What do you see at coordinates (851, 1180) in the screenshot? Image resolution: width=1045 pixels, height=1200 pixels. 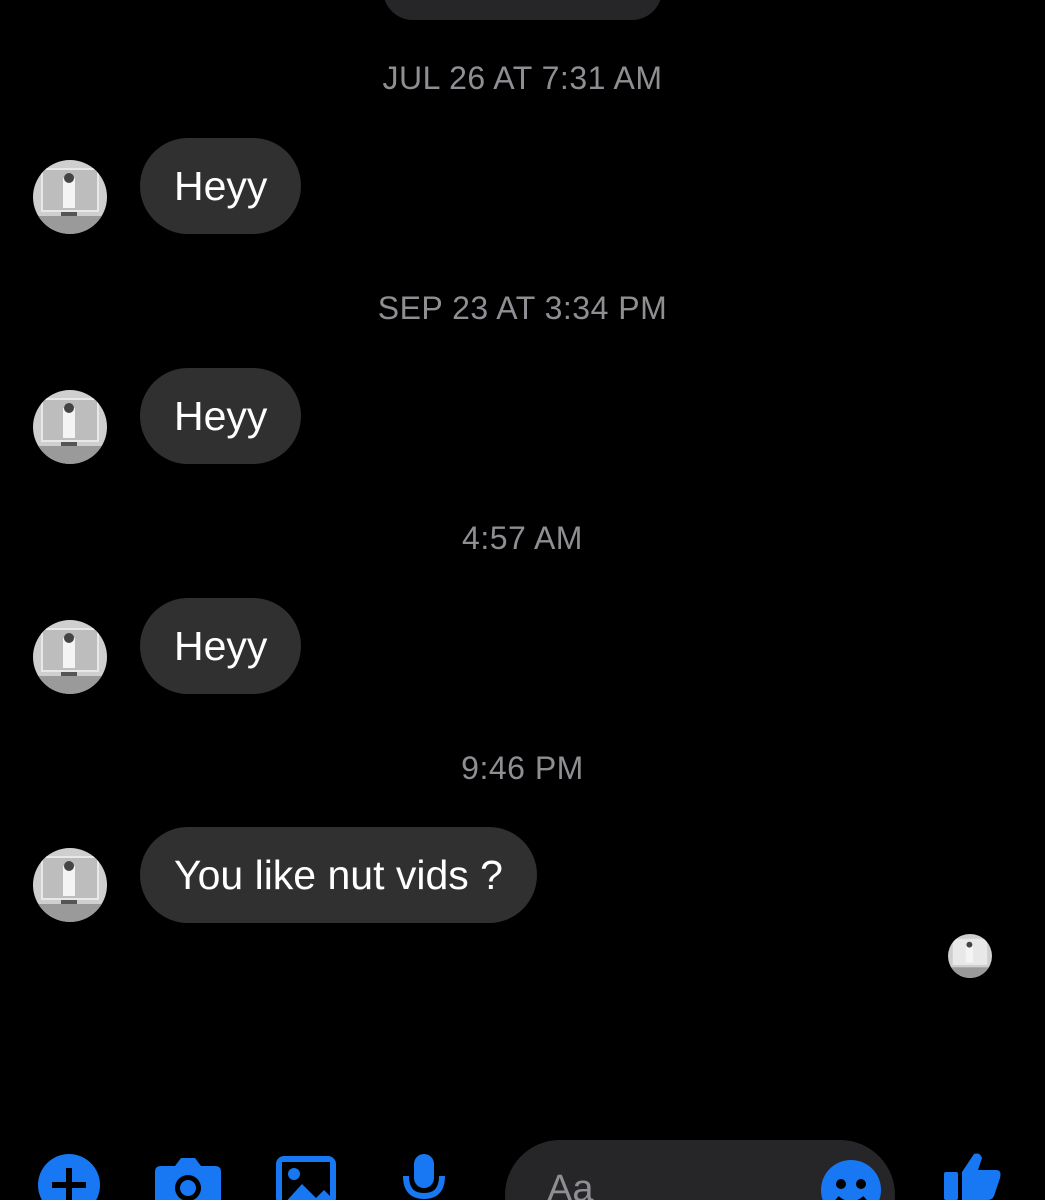 I see `emoji-icon` at bounding box center [851, 1180].